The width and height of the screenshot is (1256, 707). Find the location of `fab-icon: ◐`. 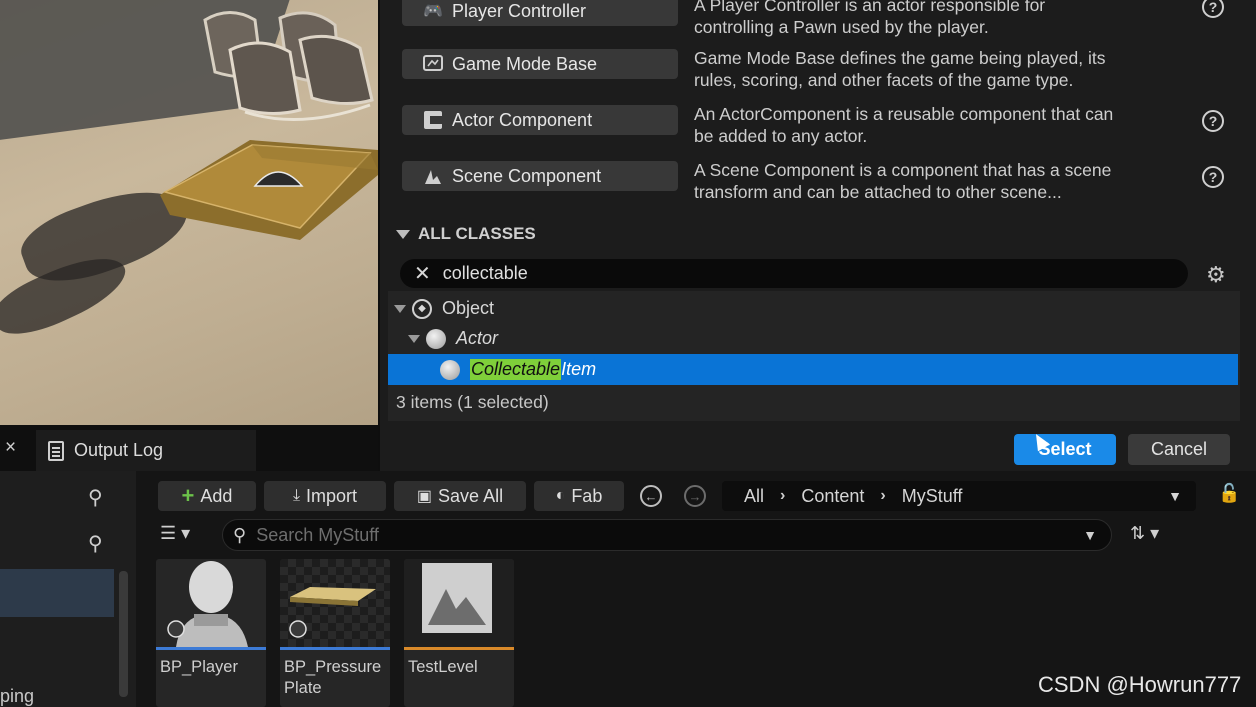

fab-icon: ◐ is located at coordinates (560, 495).